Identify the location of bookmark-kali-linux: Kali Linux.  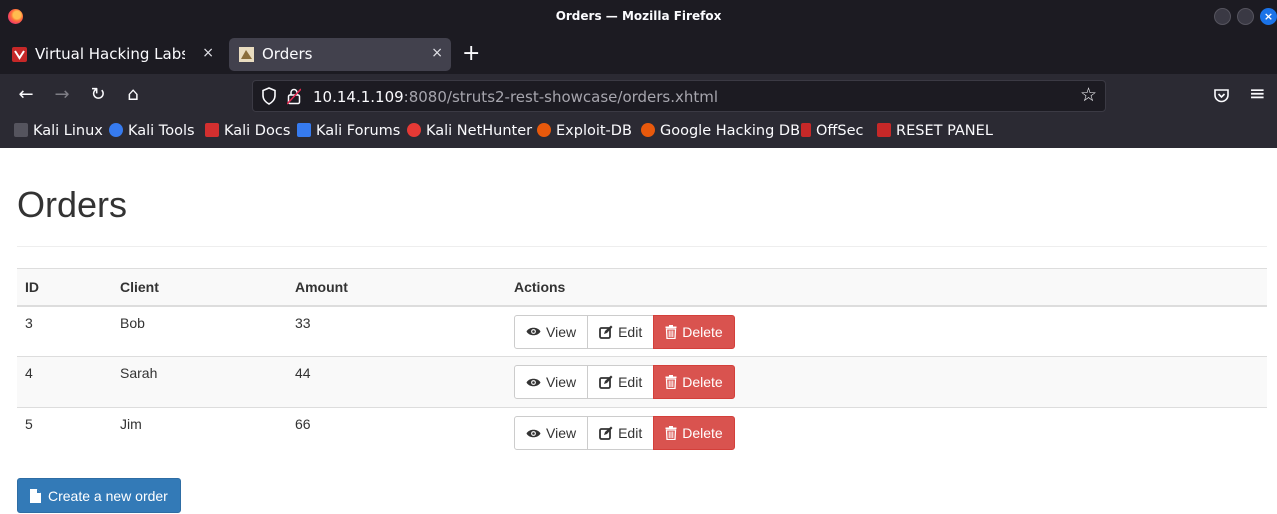
(58, 133).